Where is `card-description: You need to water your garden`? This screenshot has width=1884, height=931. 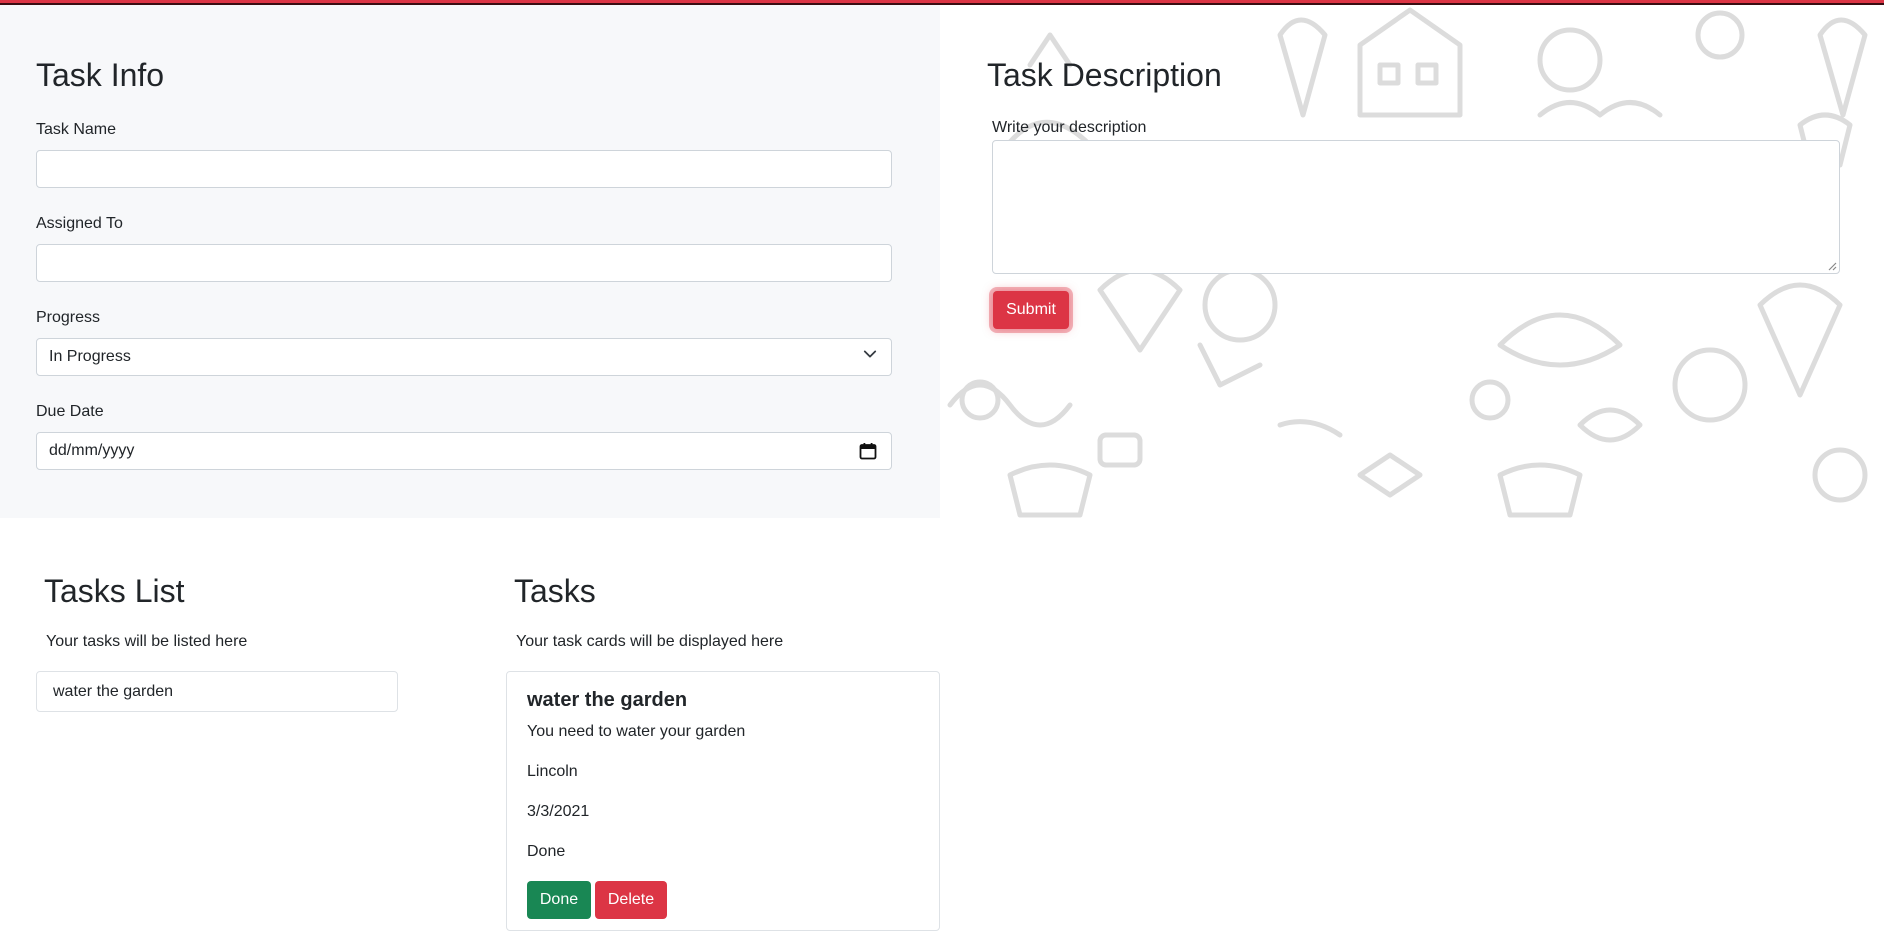
card-description: You need to water your garden is located at coordinates (636, 731).